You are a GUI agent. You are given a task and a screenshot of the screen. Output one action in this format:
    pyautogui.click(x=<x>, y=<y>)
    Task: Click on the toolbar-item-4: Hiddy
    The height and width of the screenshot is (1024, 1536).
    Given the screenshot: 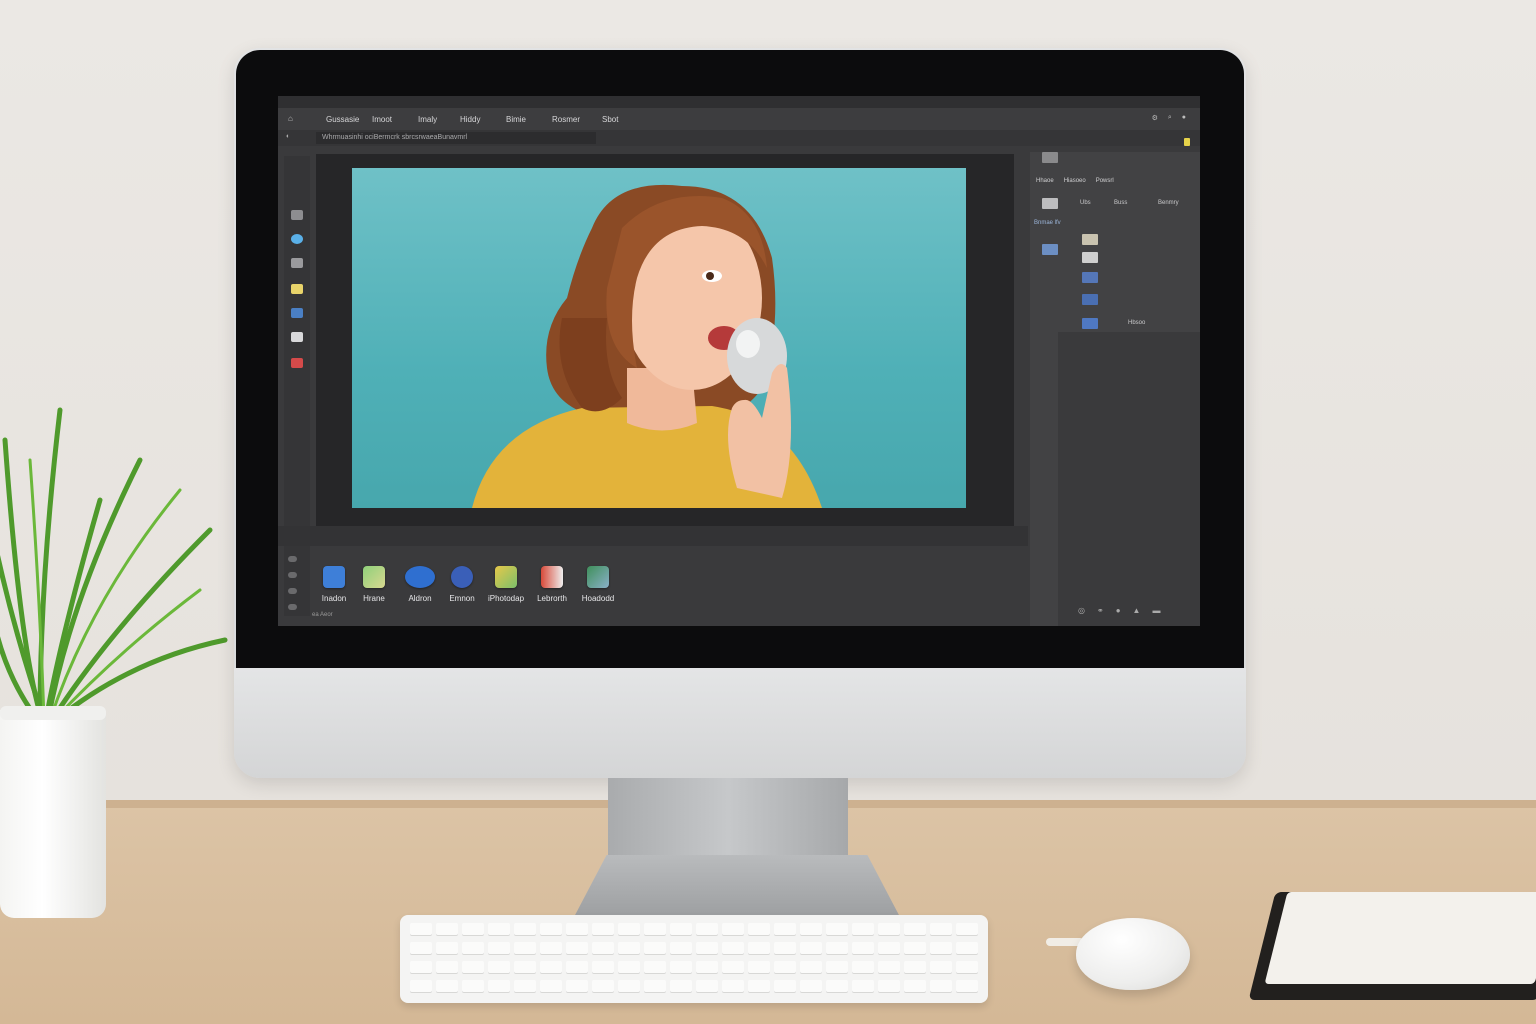 What is the action you would take?
    pyautogui.click(x=470, y=119)
    